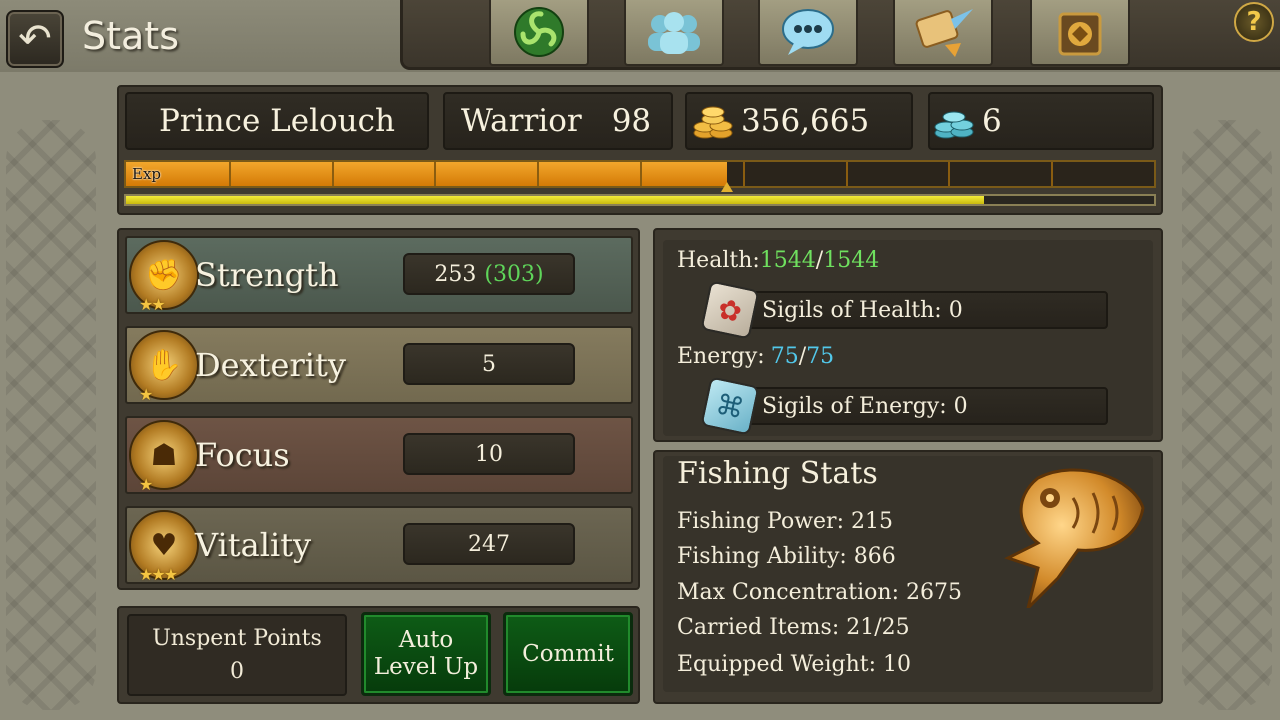  Describe the element at coordinates (851, 260) in the screenshot. I see `health-max: 1544` at that location.